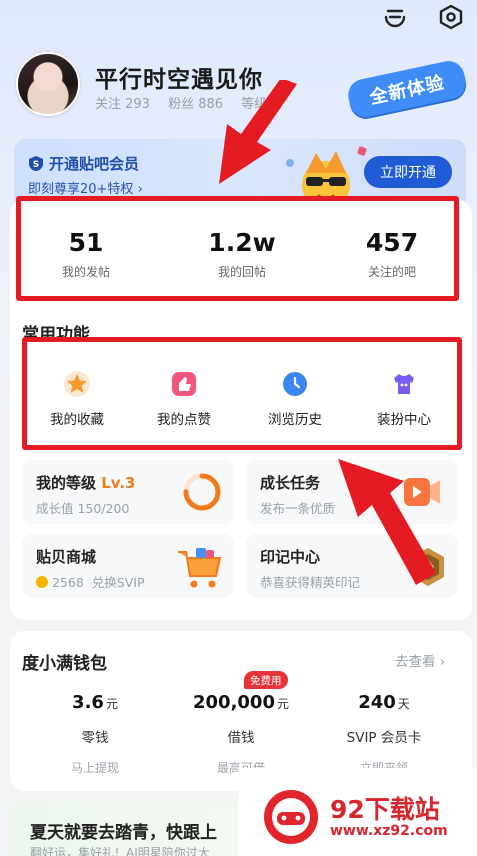 Image resolution: width=477 pixels, height=856 pixels. What do you see at coordinates (90, 581) in the screenshot?
I see `tile-subtitle: 2568 兑换SVIP` at bounding box center [90, 581].